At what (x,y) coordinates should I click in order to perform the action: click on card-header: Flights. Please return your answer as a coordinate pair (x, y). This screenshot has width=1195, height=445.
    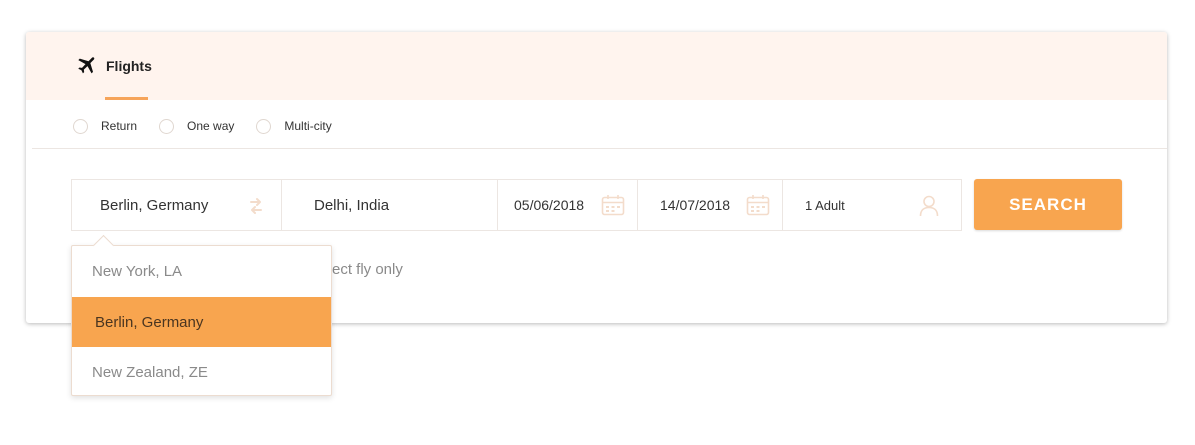
    Looking at the image, I should click on (596, 66).